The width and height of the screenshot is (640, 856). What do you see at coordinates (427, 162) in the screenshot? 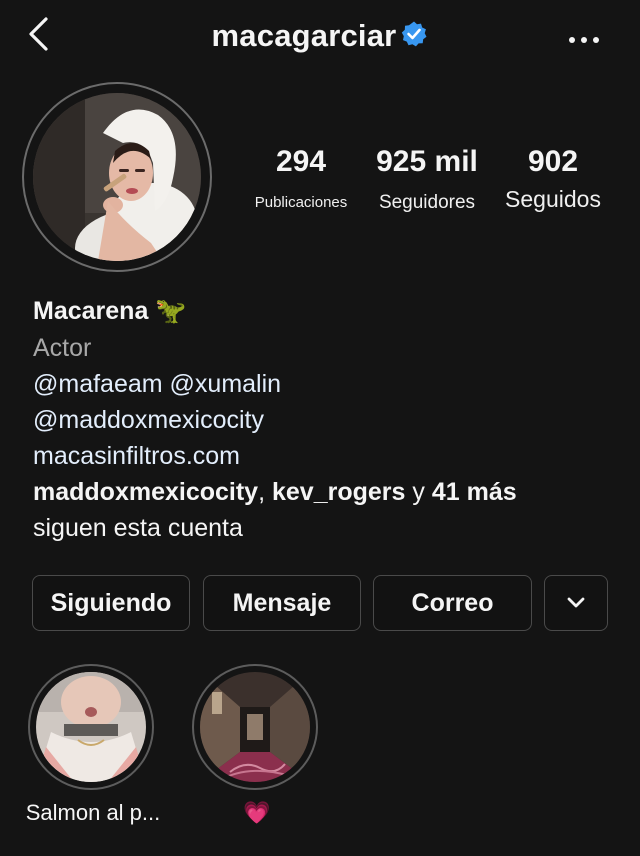
I see `followers-count: 925 mil` at bounding box center [427, 162].